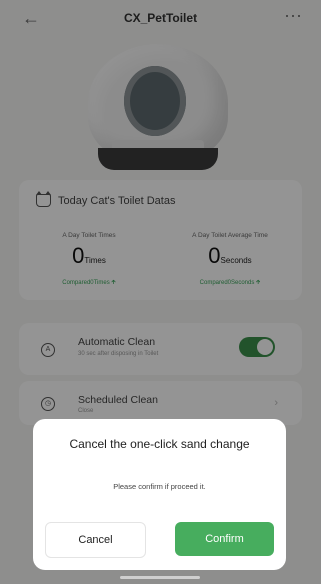 The image size is (321, 584). Describe the element at coordinates (159, 444) in the screenshot. I see `dialog-title: Cancel the one-click sand change` at that location.